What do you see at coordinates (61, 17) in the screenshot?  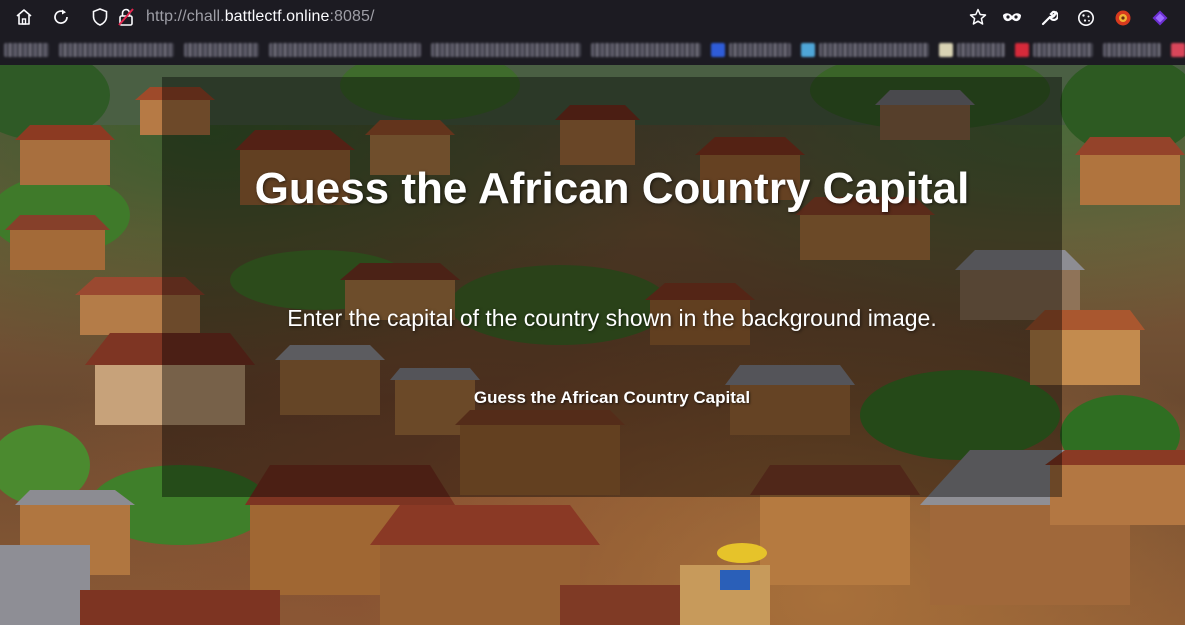 I see `reload-icon` at bounding box center [61, 17].